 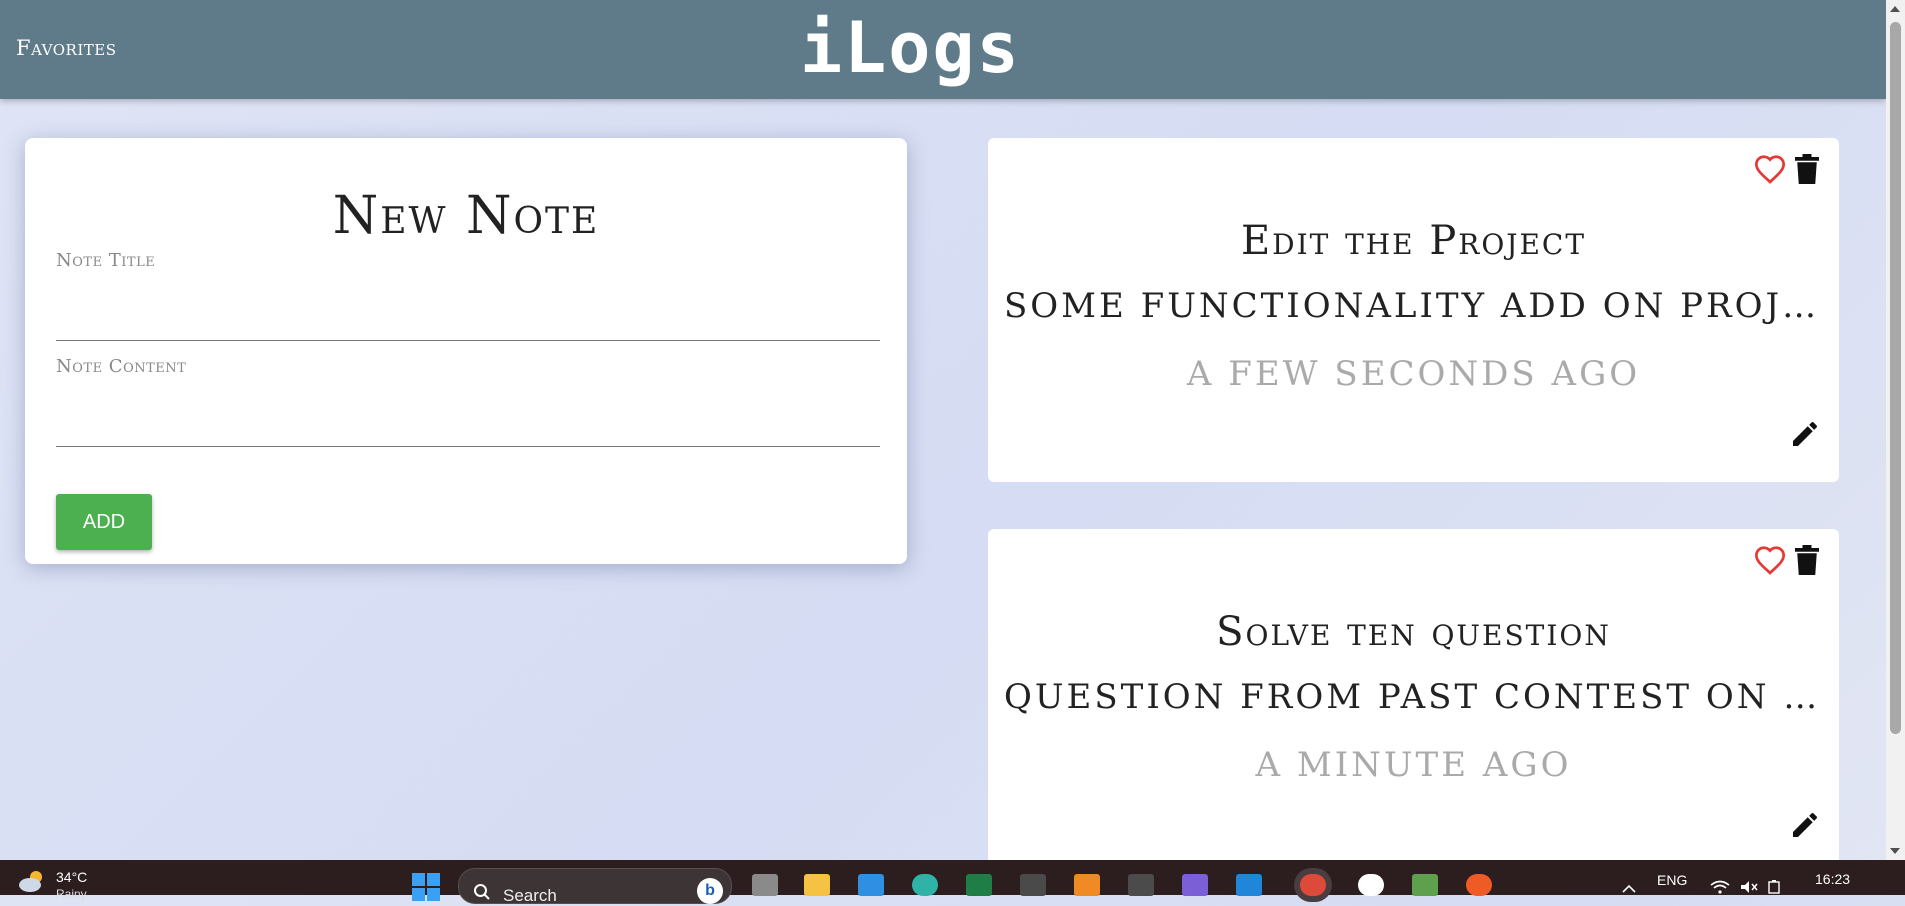 I want to click on note-timestamp: a few seconds ago, so click(x=1413, y=374).